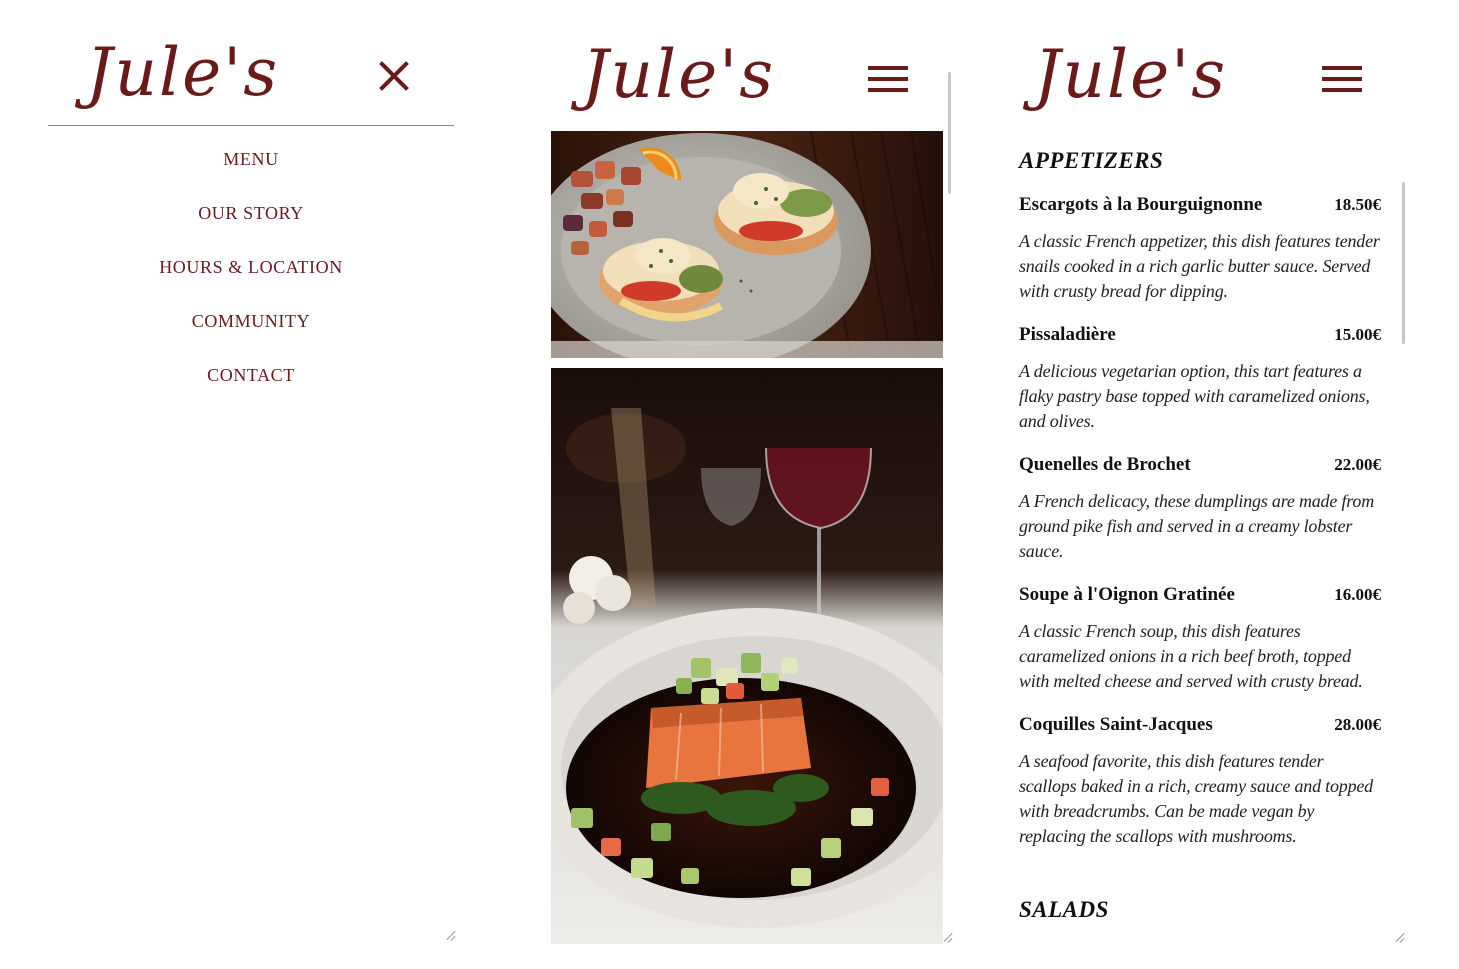 Image resolution: width=1459 pixels, height=969 pixels. What do you see at coordinates (251, 388) in the screenshot?
I see `nav-item-contact: CONTACT` at bounding box center [251, 388].